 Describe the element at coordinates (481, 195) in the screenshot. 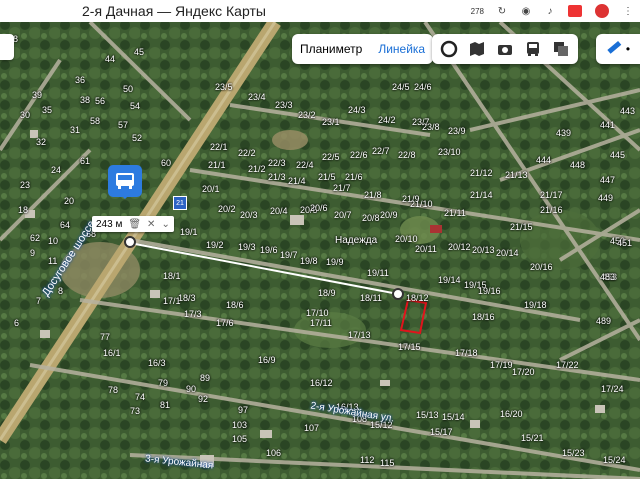

I see `plot-number-label: 21/14` at that location.